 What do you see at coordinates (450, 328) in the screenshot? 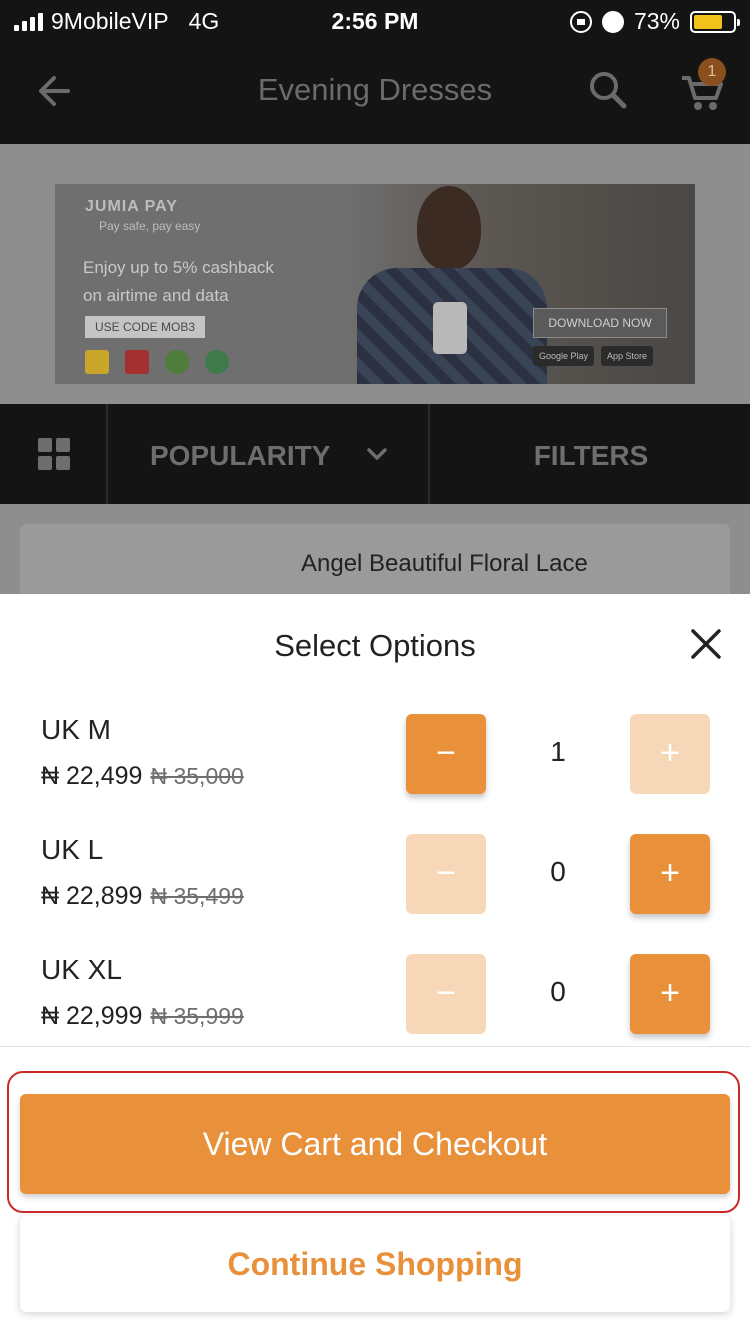
I see `phone-icon` at bounding box center [450, 328].